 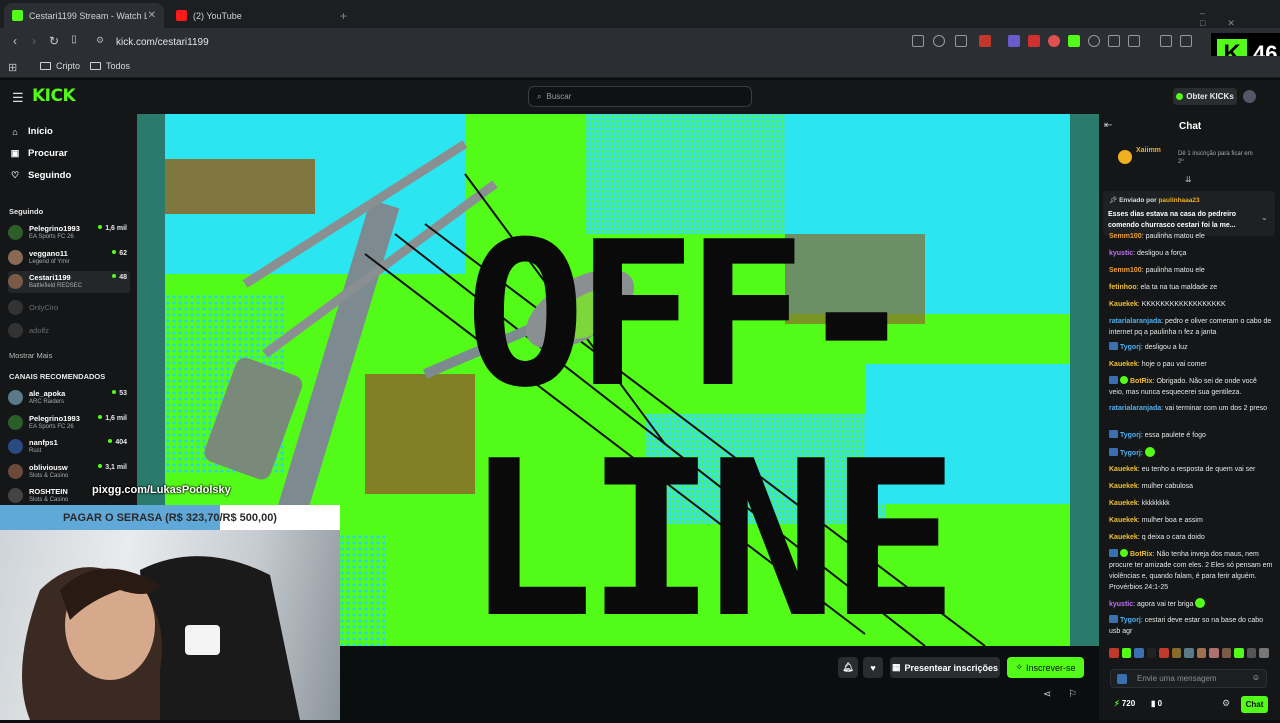 What do you see at coordinates (1072, 694) in the screenshot?
I see `report-icon: ⚐` at bounding box center [1072, 694].